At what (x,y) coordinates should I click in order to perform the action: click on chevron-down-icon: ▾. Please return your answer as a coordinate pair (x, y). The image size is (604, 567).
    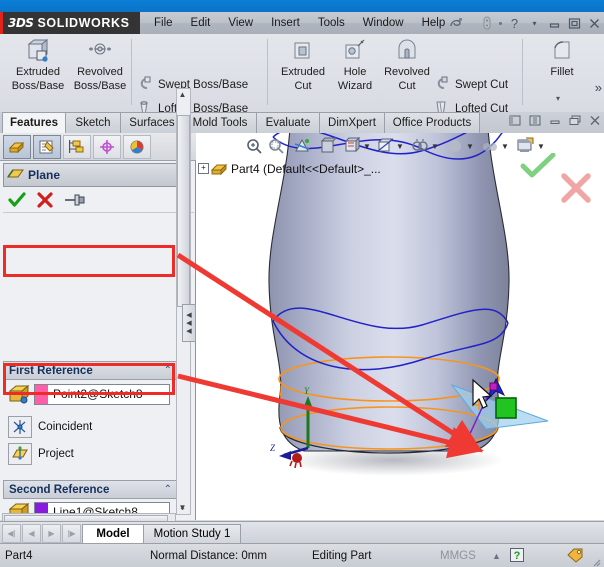
    Looking at the image, I should click on (534, 23).